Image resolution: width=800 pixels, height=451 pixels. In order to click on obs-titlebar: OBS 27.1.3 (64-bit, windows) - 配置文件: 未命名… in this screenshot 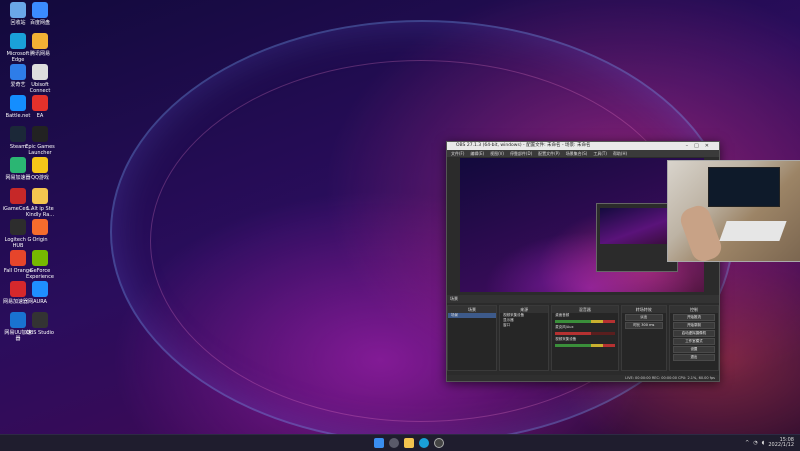, I will do `click(583, 146)`.